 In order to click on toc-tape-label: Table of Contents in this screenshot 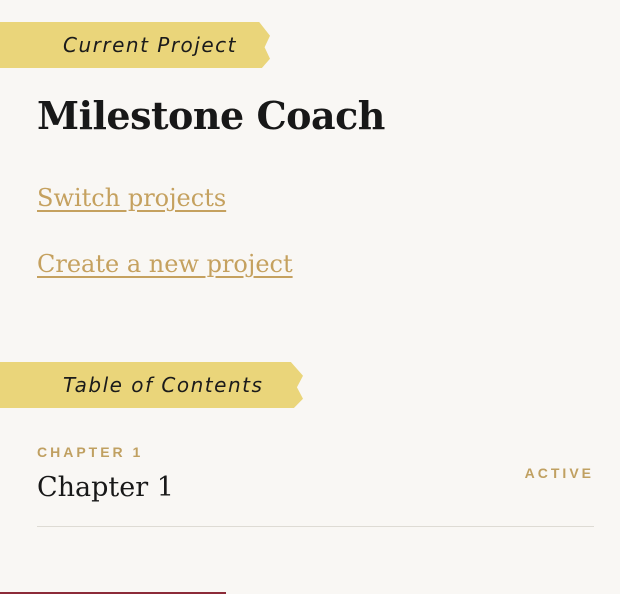, I will do `click(151, 385)`.